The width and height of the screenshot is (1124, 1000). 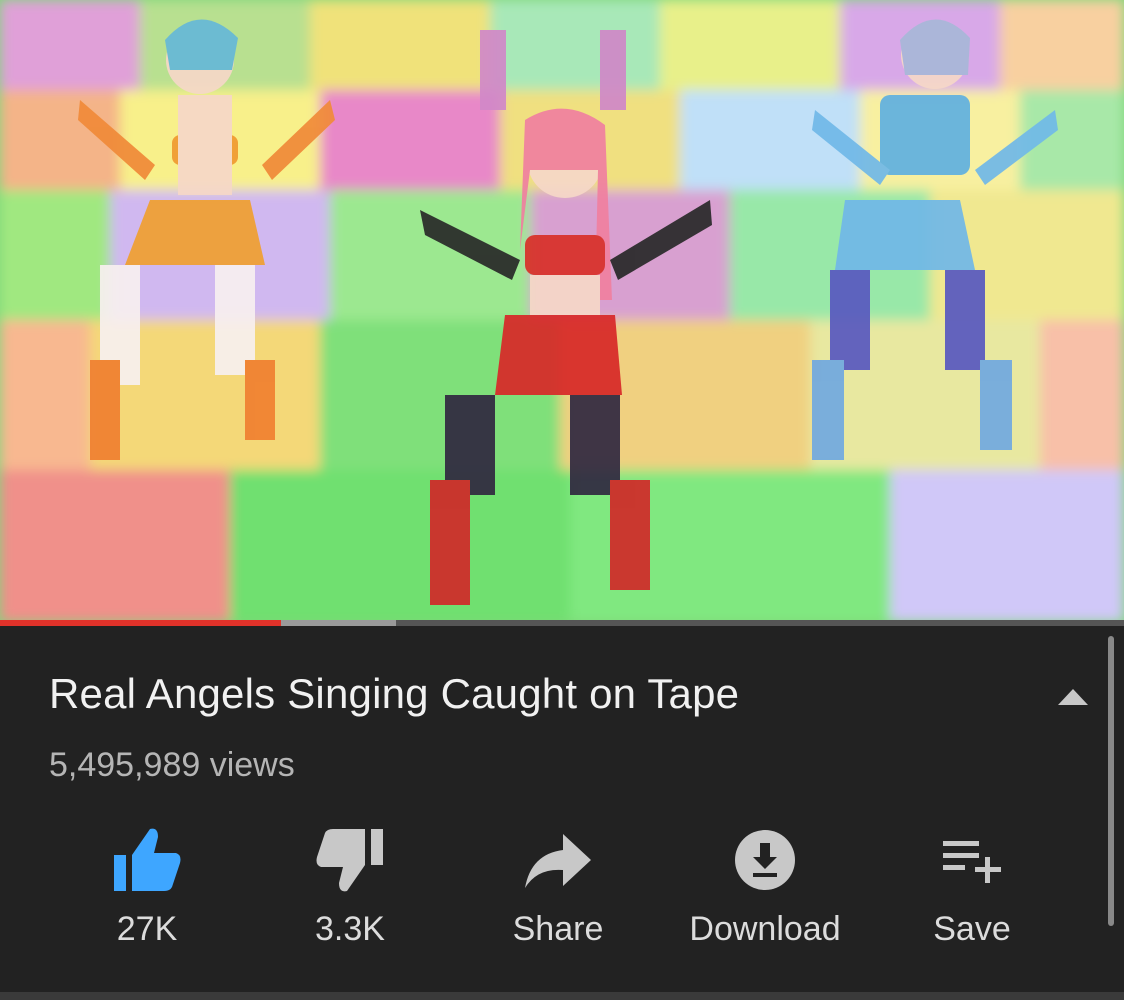 What do you see at coordinates (765, 860) in the screenshot?
I see `download-icon` at bounding box center [765, 860].